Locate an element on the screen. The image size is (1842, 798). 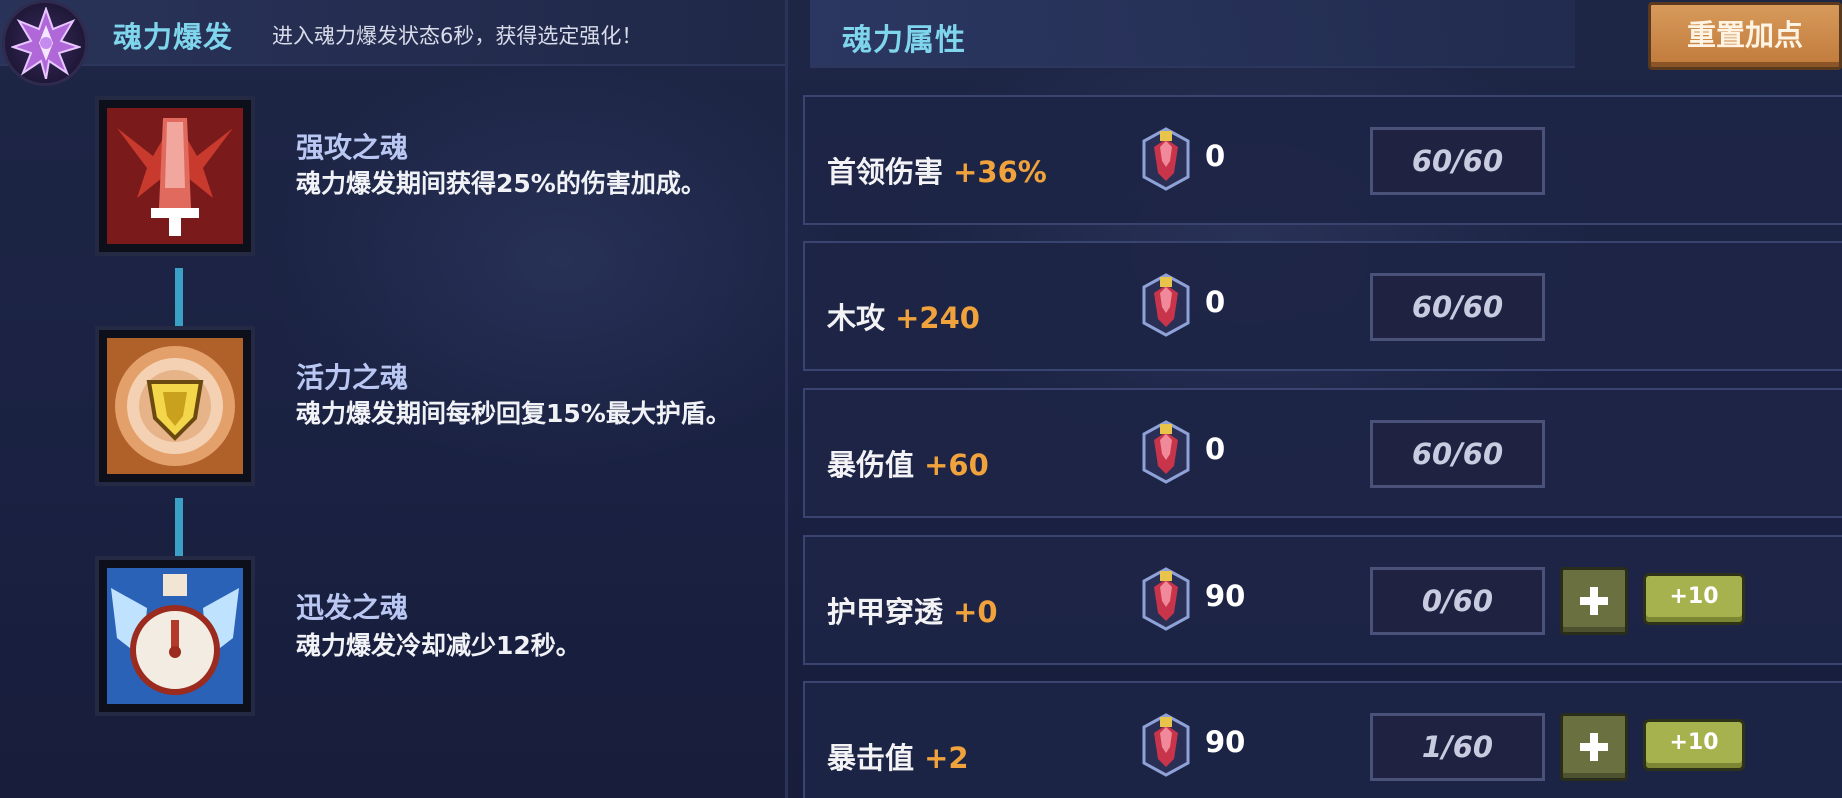
attribute-row-wood-attack: 木攻 +240 0 60/60 is located at coordinates (1322, 306).